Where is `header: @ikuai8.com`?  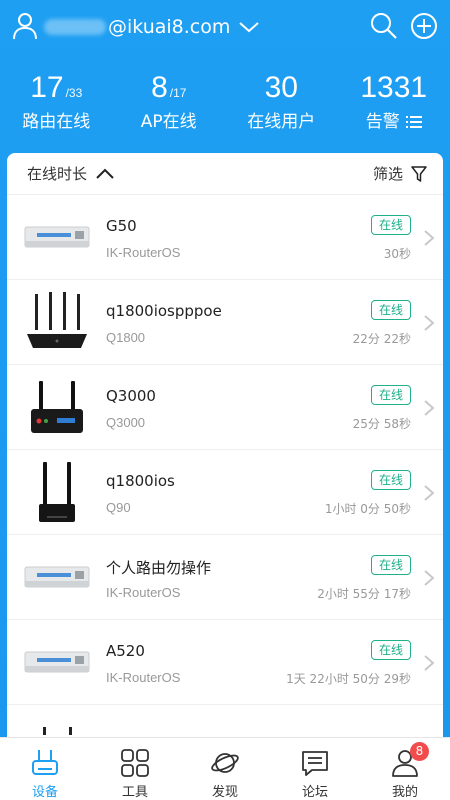
header: @ikuai8.com is located at coordinates (225, 29).